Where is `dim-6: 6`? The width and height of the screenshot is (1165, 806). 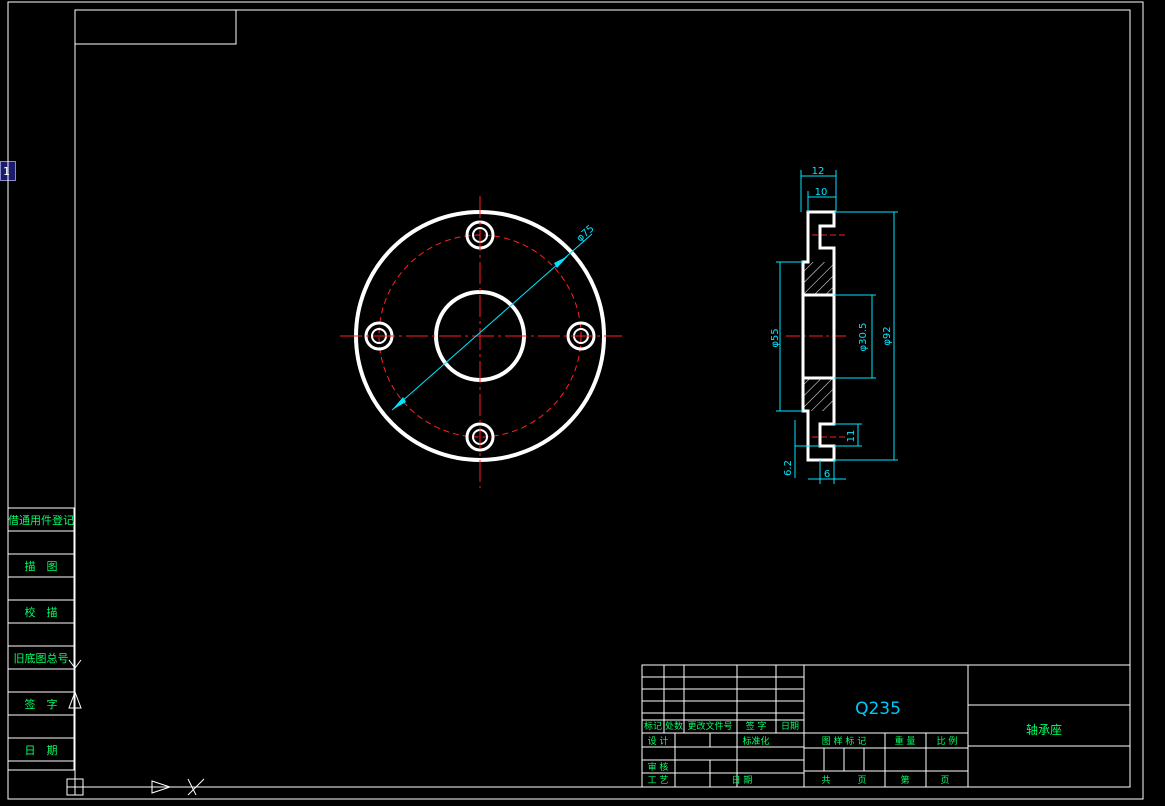 dim-6: 6 is located at coordinates (827, 474).